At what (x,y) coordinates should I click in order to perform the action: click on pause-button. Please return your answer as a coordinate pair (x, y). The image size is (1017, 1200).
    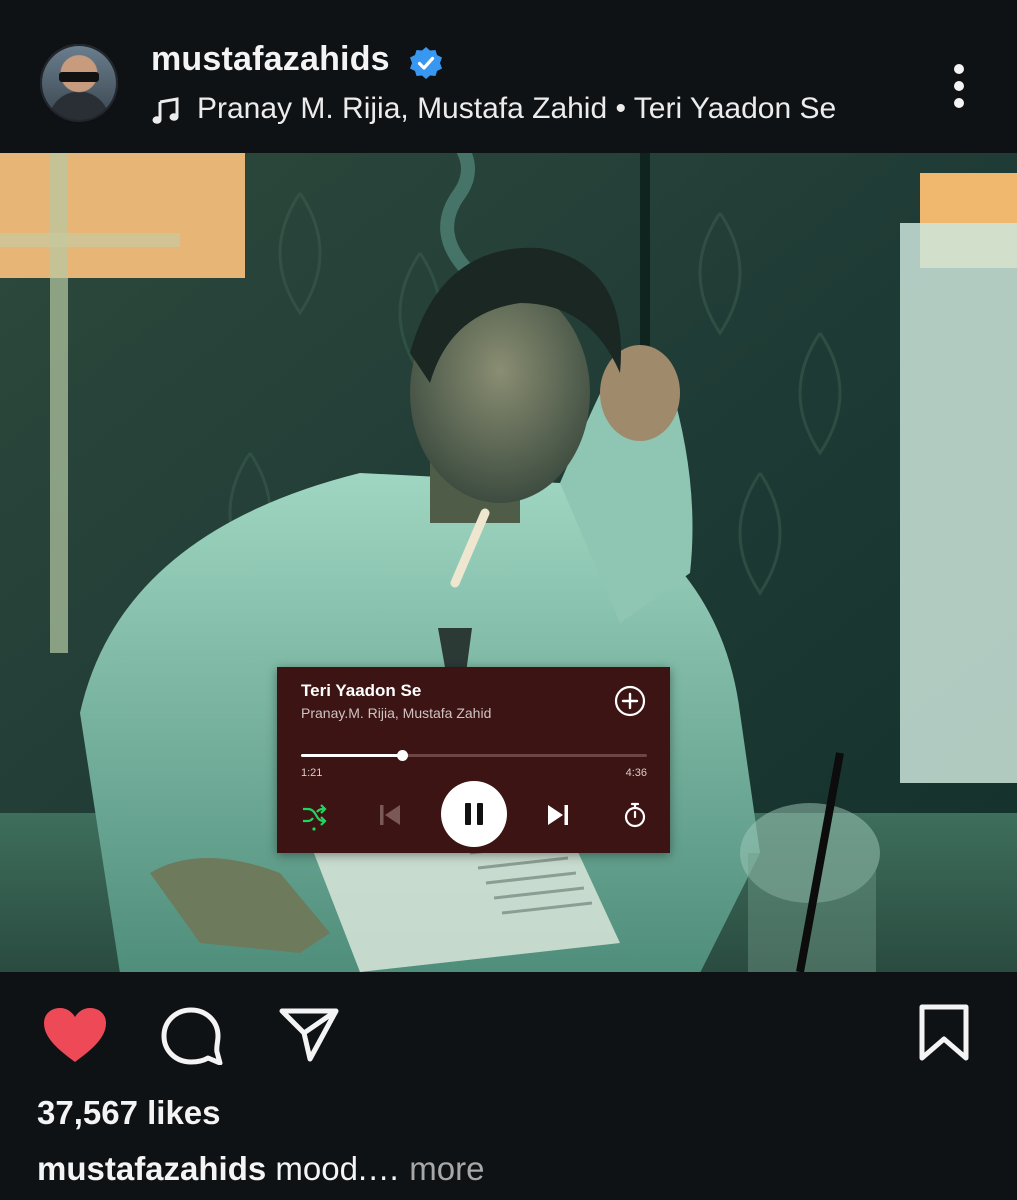
    Looking at the image, I should click on (474, 814).